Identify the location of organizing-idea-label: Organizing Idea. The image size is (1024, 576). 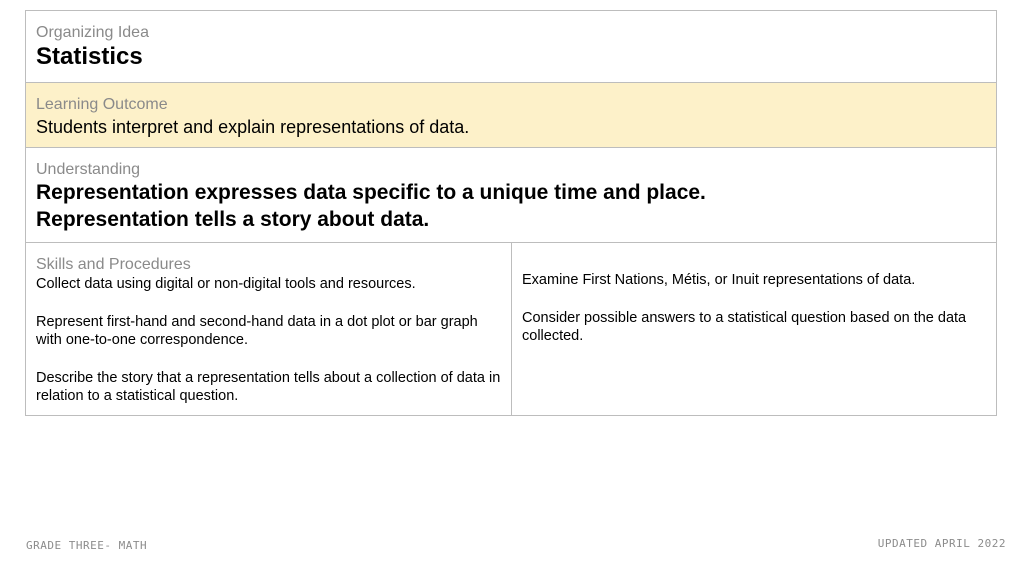
(92, 32).